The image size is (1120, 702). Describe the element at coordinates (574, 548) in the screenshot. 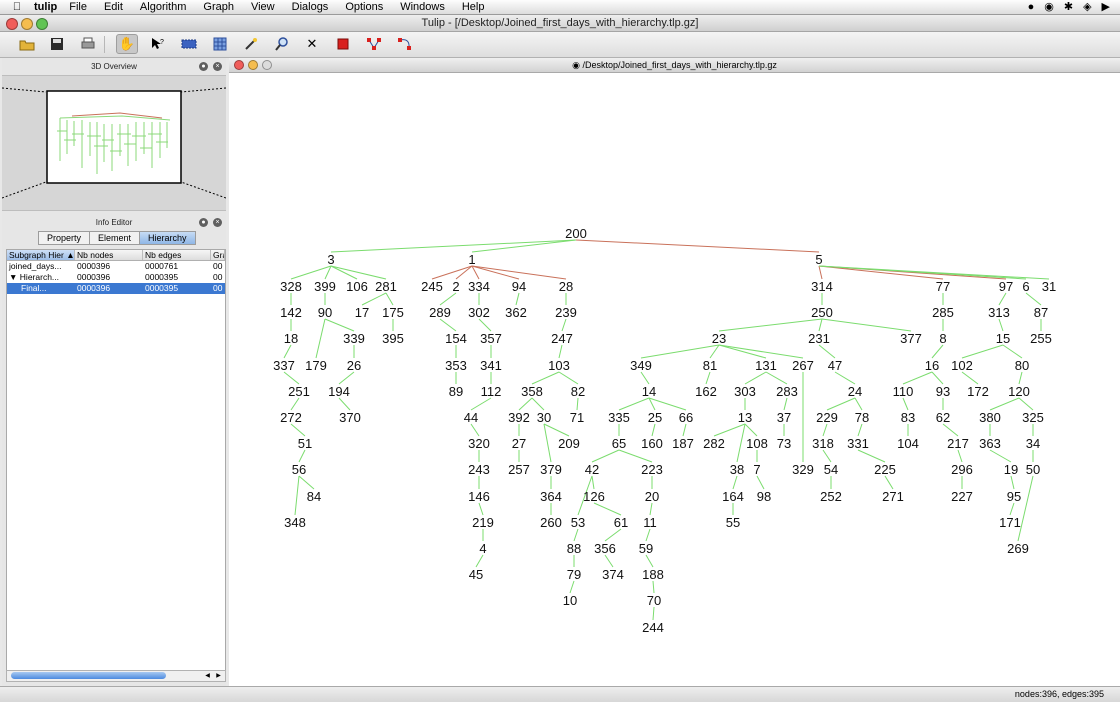

I see `graph-node: 88` at that location.